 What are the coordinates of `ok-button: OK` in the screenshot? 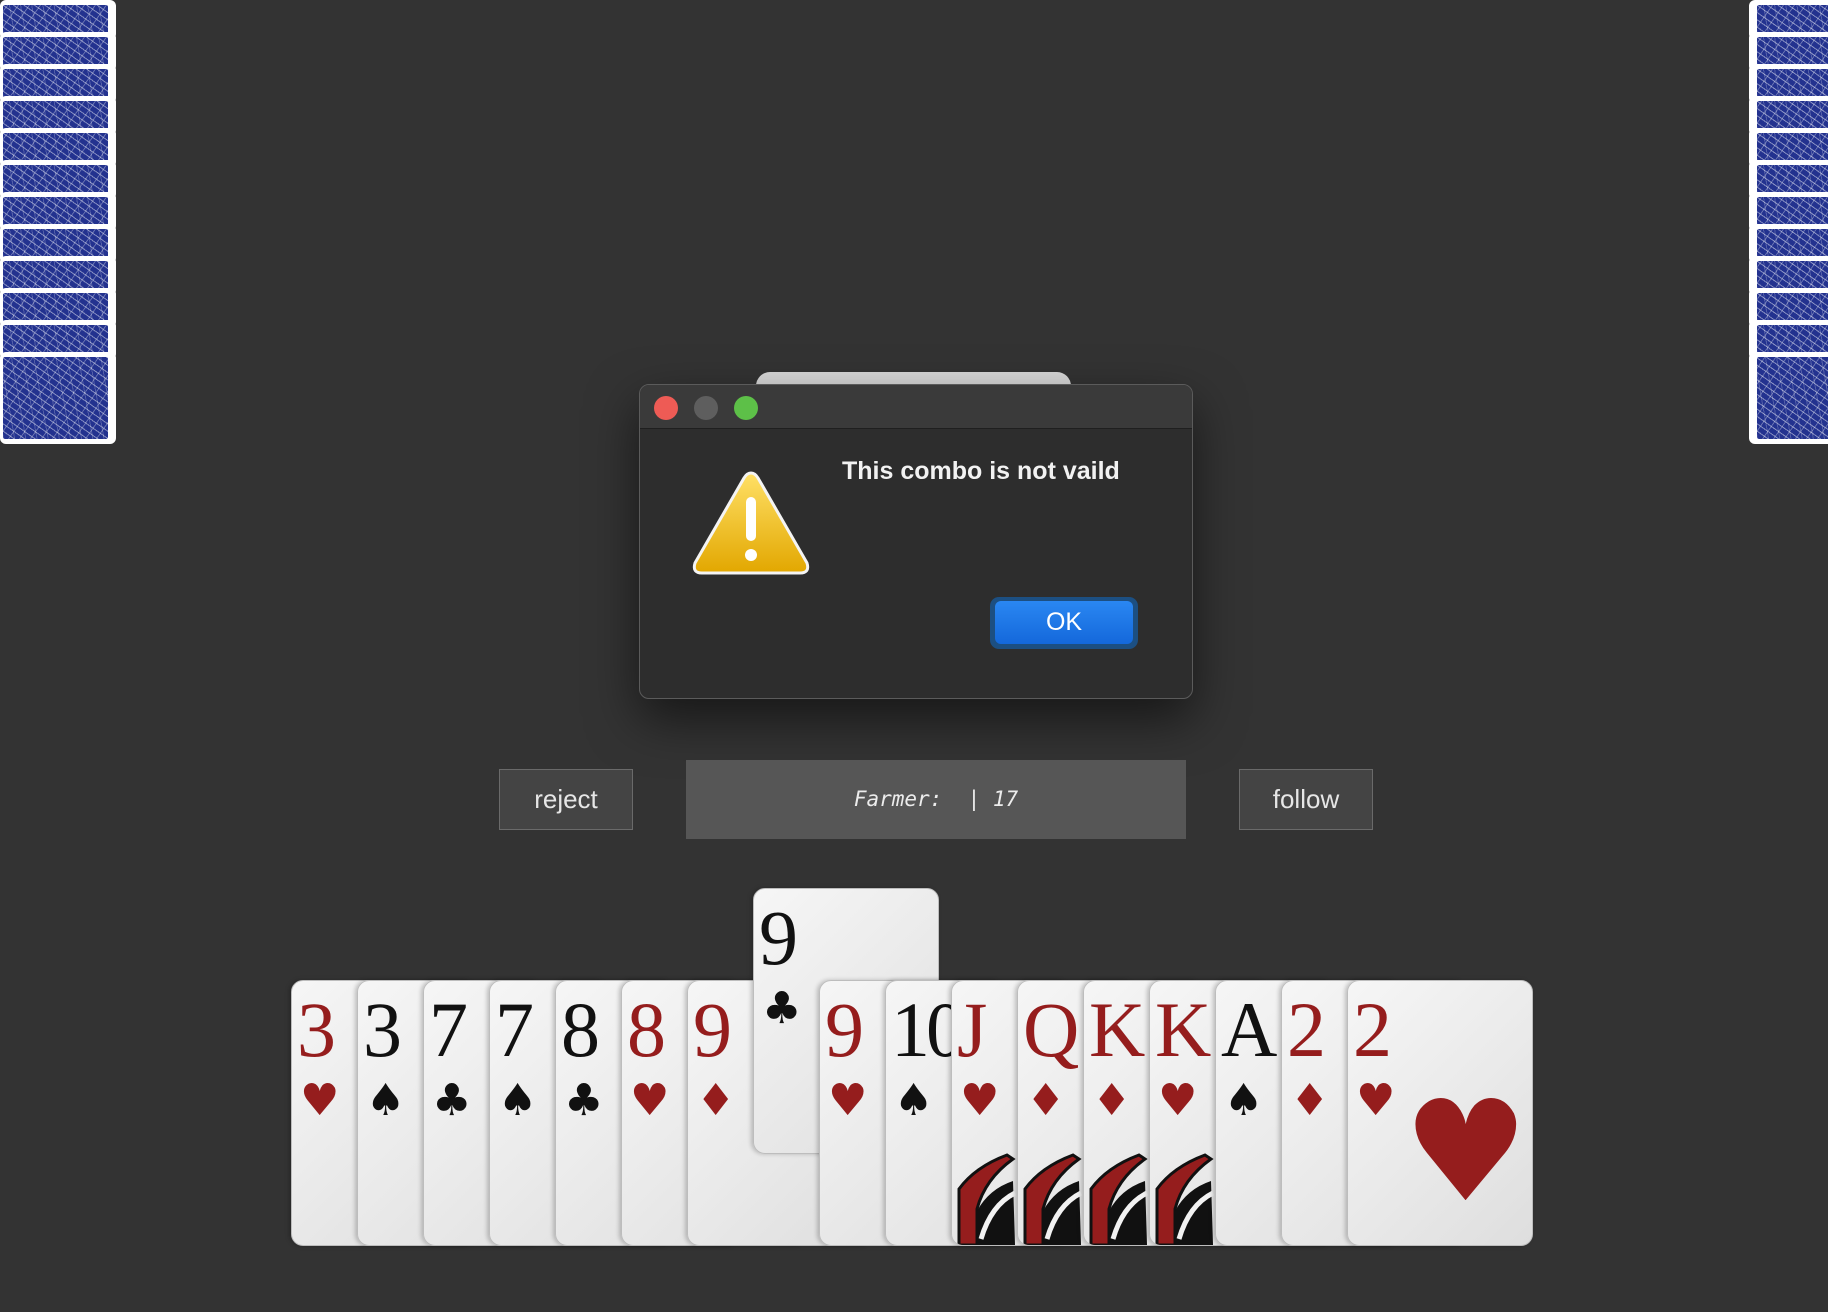 It's located at (1064, 622).